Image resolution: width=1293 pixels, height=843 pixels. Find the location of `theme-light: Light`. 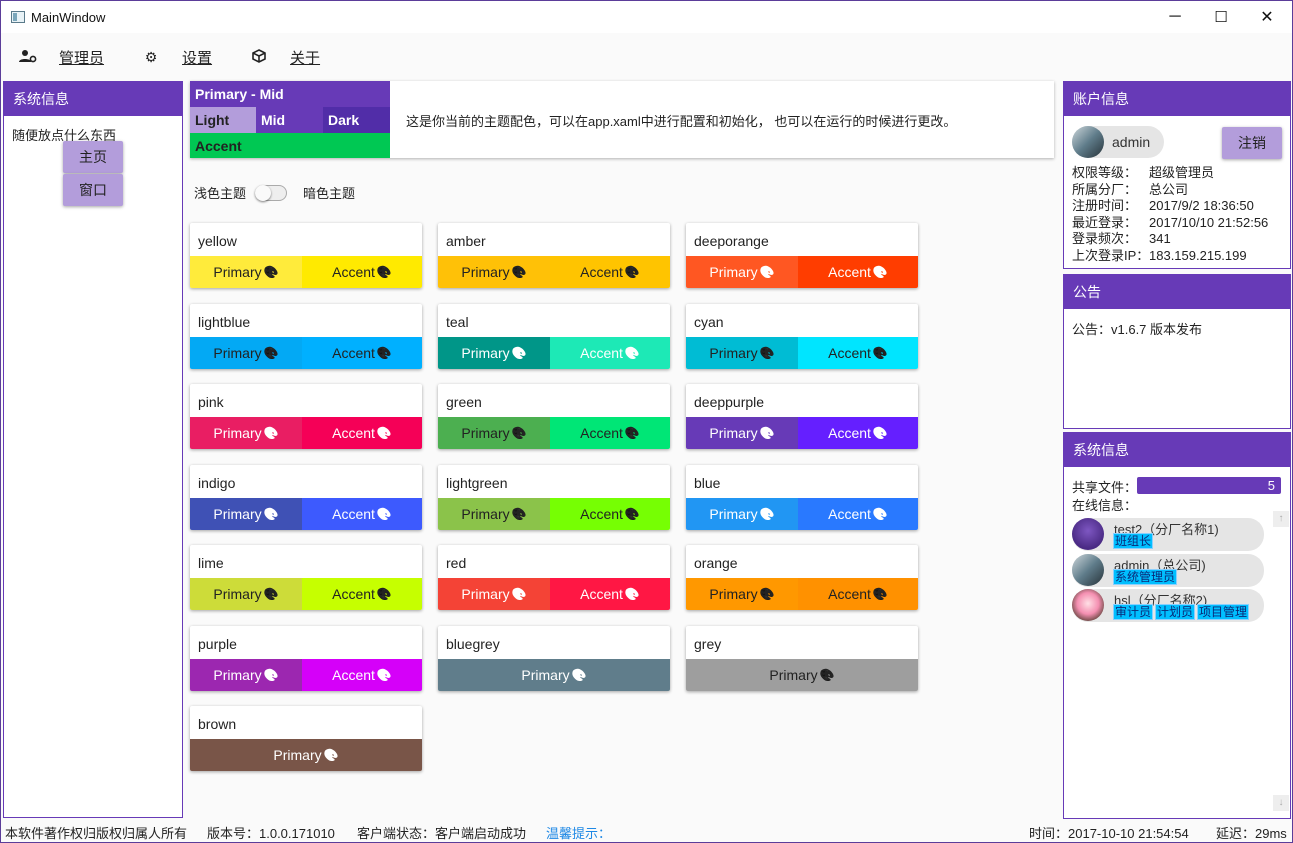

theme-light: Light is located at coordinates (223, 120).